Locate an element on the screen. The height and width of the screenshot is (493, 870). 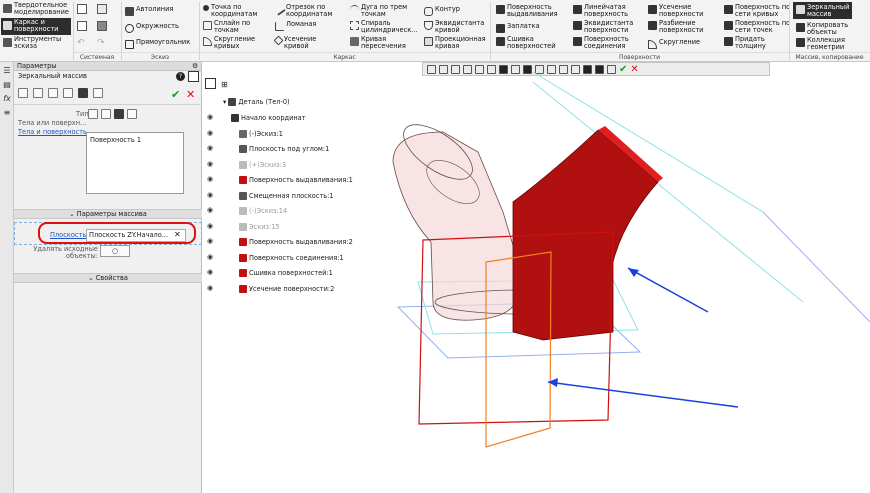
system-group: ↶ ↷ is located at coordinates (98, 27).